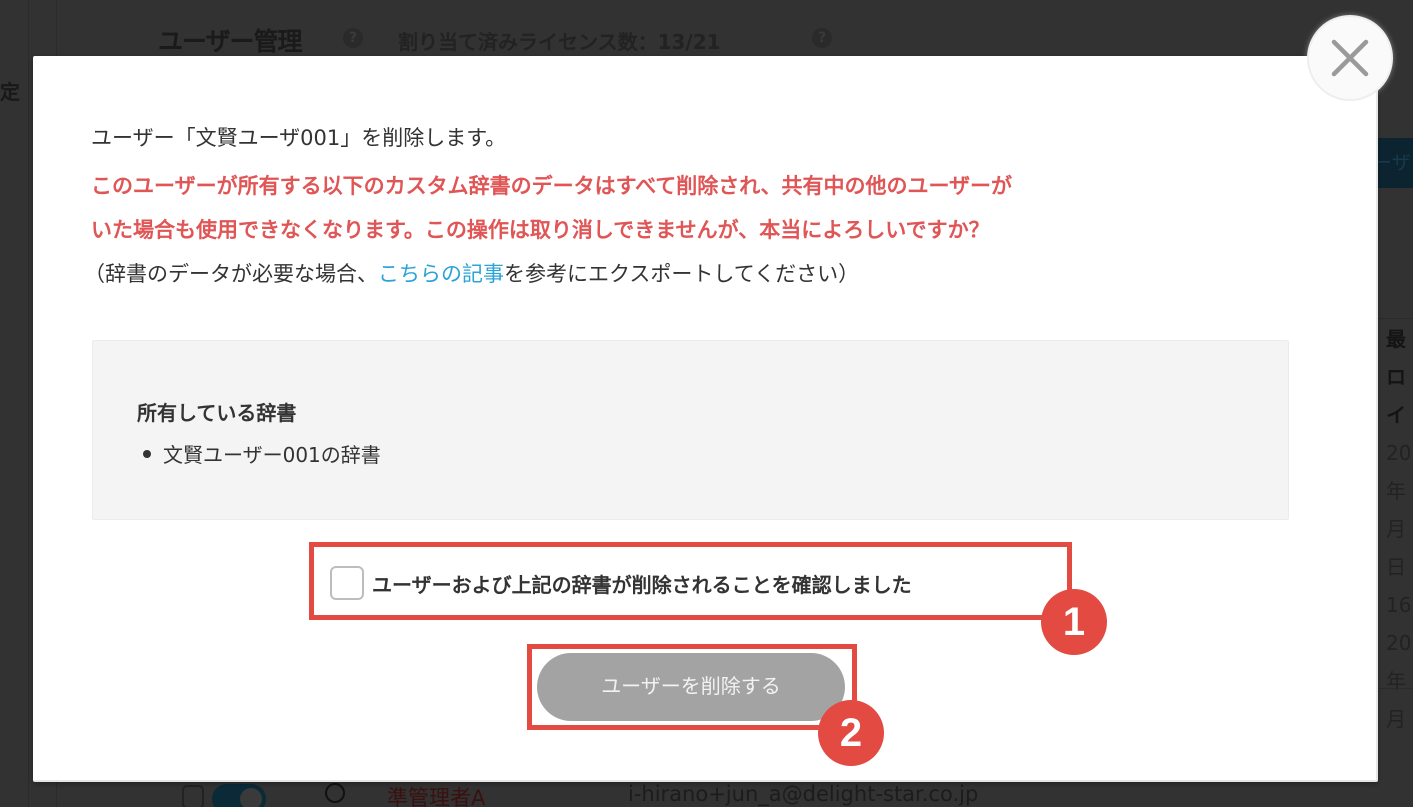 Image resolution: width=1413 pixels, height=807 pixels. I want to click on close-icon, so click(1350, 58).